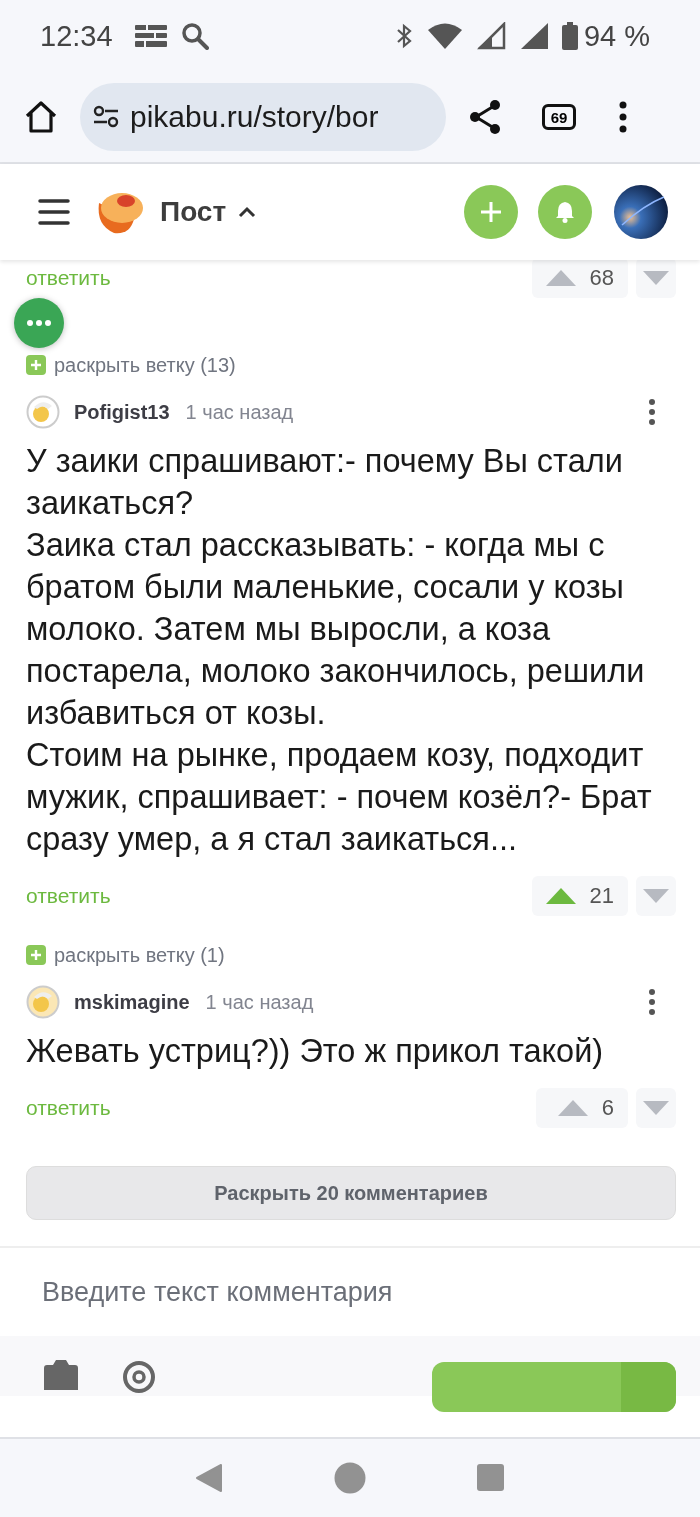 Image resolution: width=700 pixels, height=1517 pixels. I want to click on comment-text: Жевать устриц?)) Это ж прикол такой), so click(315, 1051).